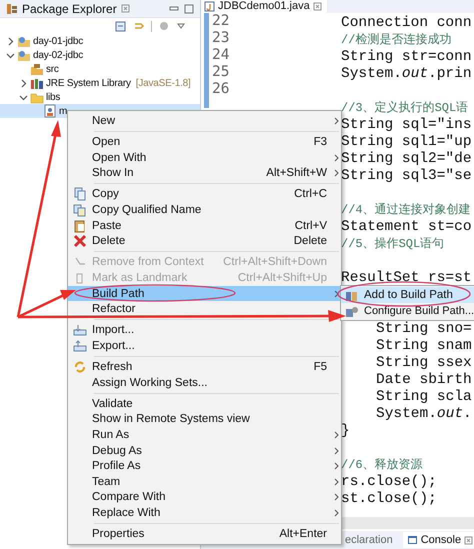 The image size is (474, 549). Describe the element at coordinates (406, 227) in the screenshot. I see `code-line: Statement st=co` at that location.